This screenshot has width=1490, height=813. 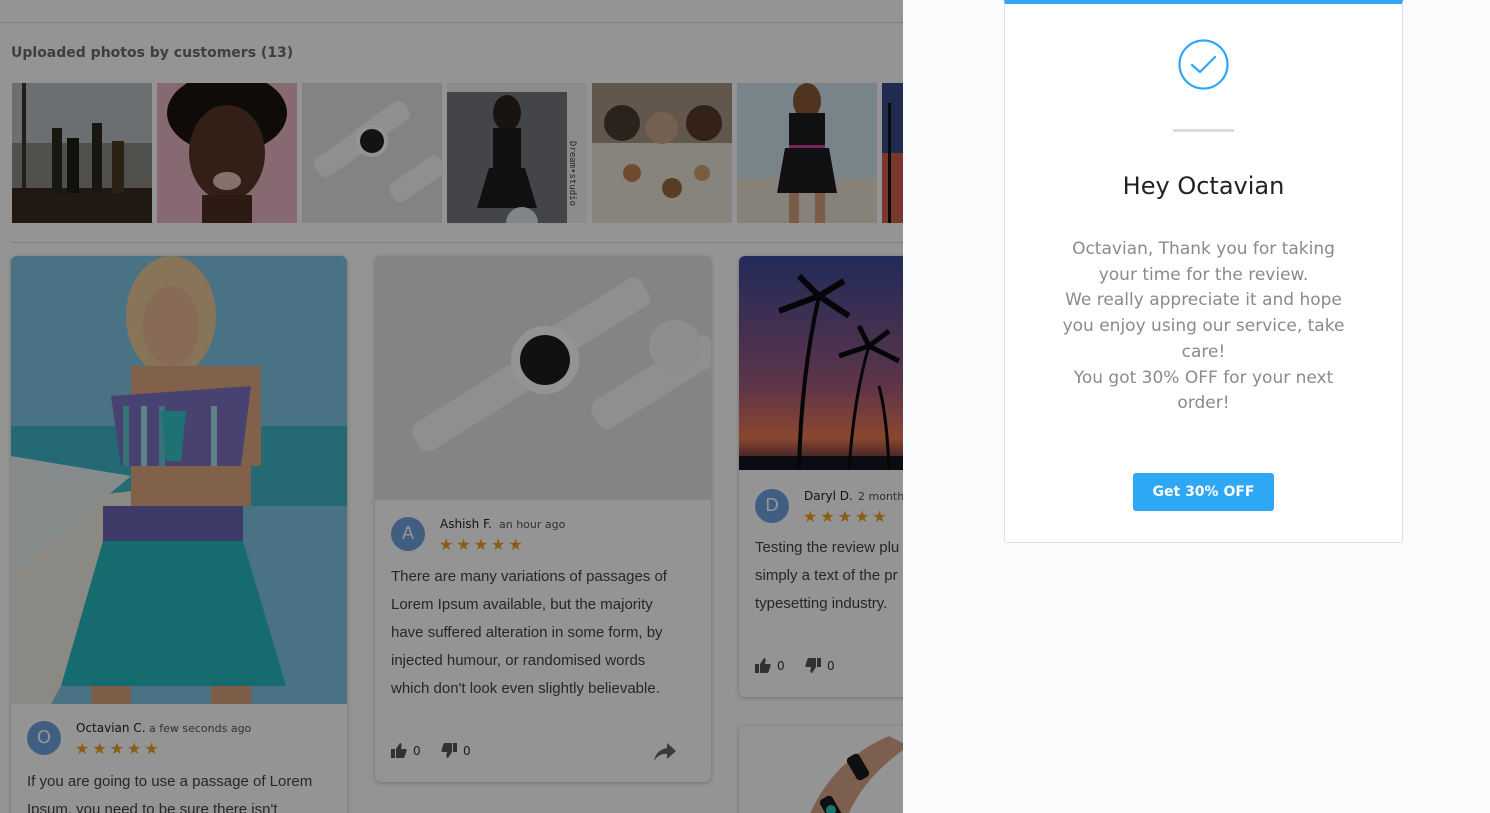 What do you see at coordinates (179, 480) in the screenshot?
I see `review-photo-bikini` at bounding box center [179, 480].